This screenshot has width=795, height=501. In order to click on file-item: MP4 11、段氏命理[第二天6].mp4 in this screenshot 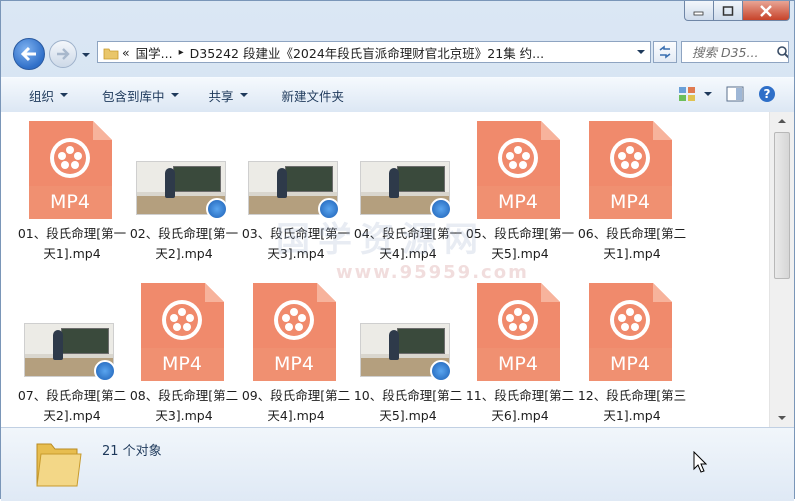, I will do `click(520, 354)`.